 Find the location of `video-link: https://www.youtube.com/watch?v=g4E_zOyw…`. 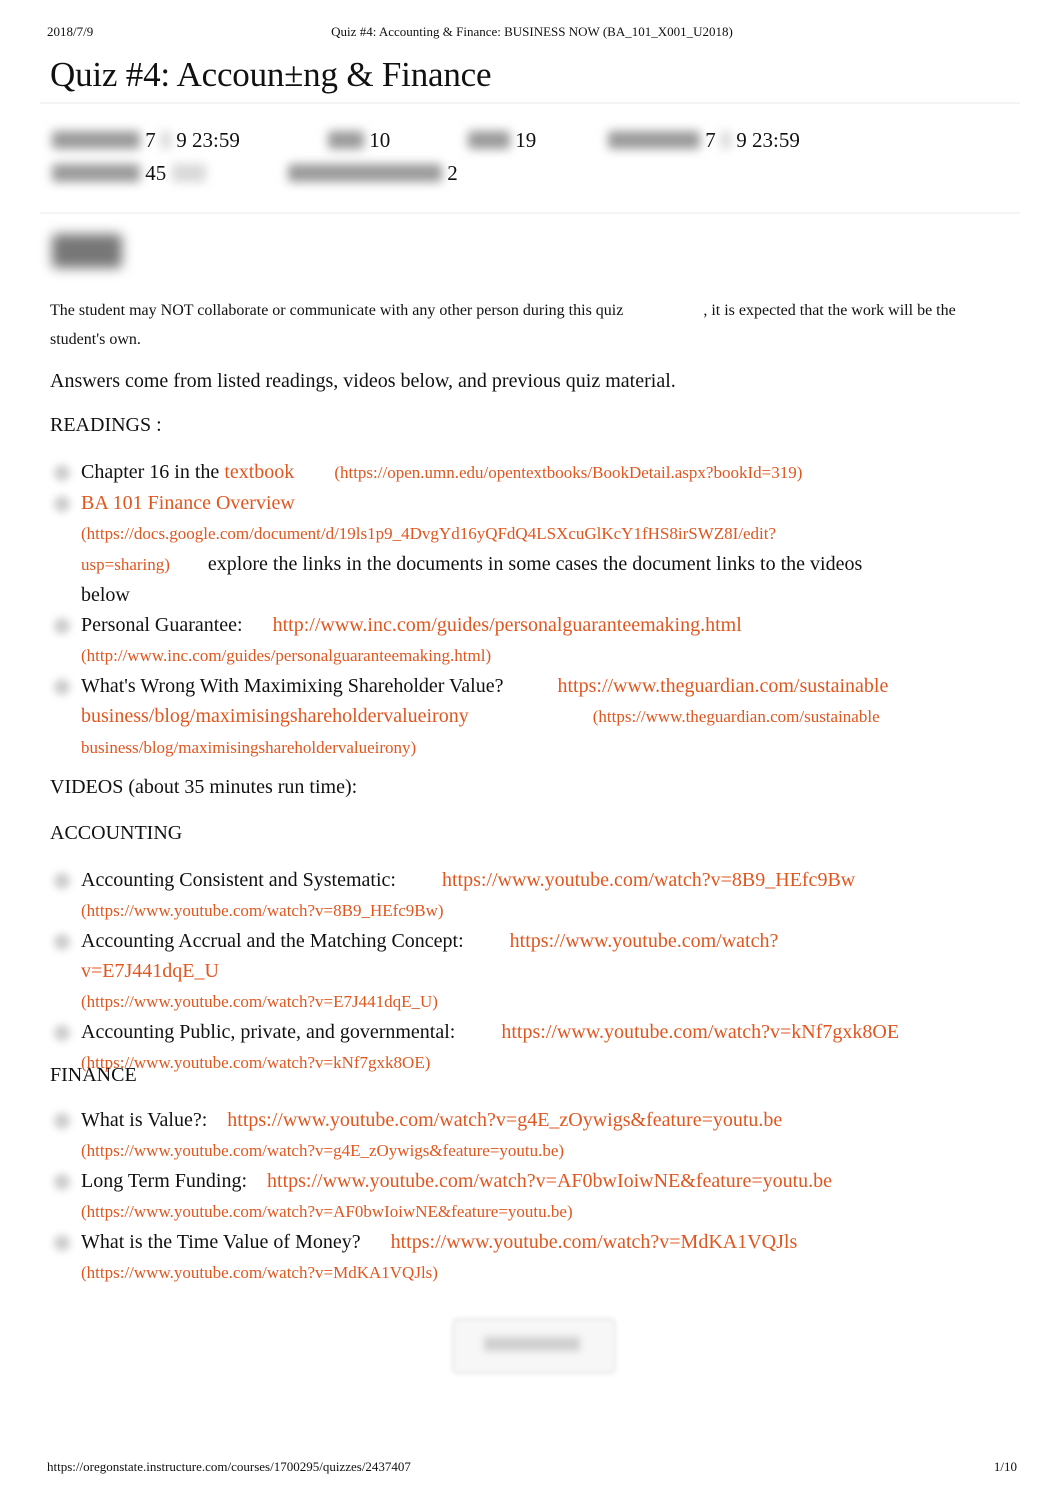

video-link: https://www.youtube.com/watch?v=g4E_zOyw… is located at coordinates (504, 1120).